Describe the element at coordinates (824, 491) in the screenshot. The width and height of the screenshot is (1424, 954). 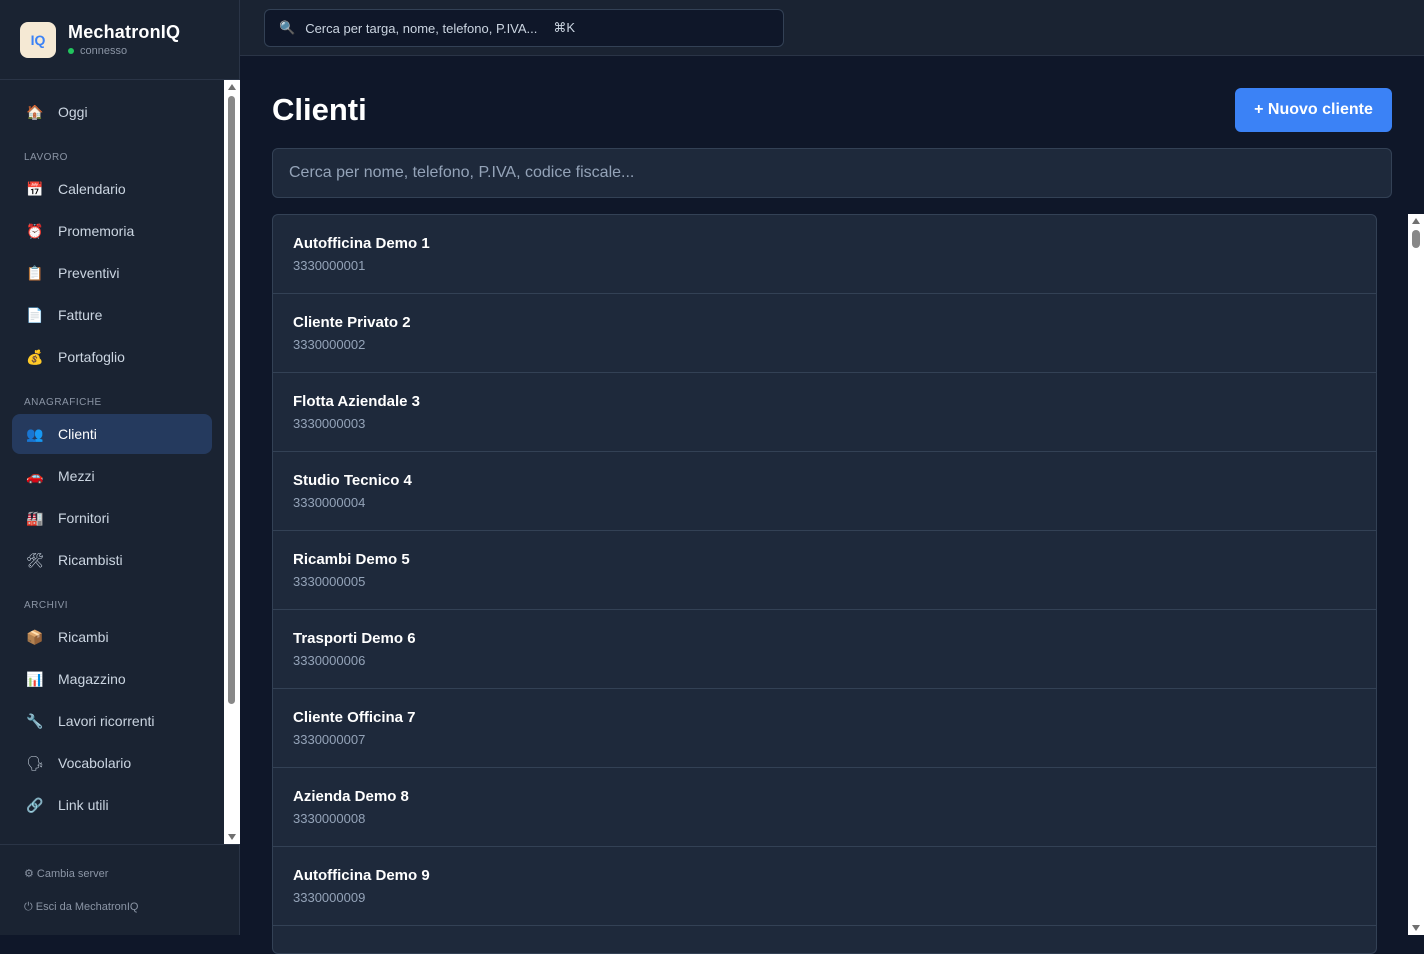
I see `client-row: Studio Tecnico 4 3330000004` at that location.